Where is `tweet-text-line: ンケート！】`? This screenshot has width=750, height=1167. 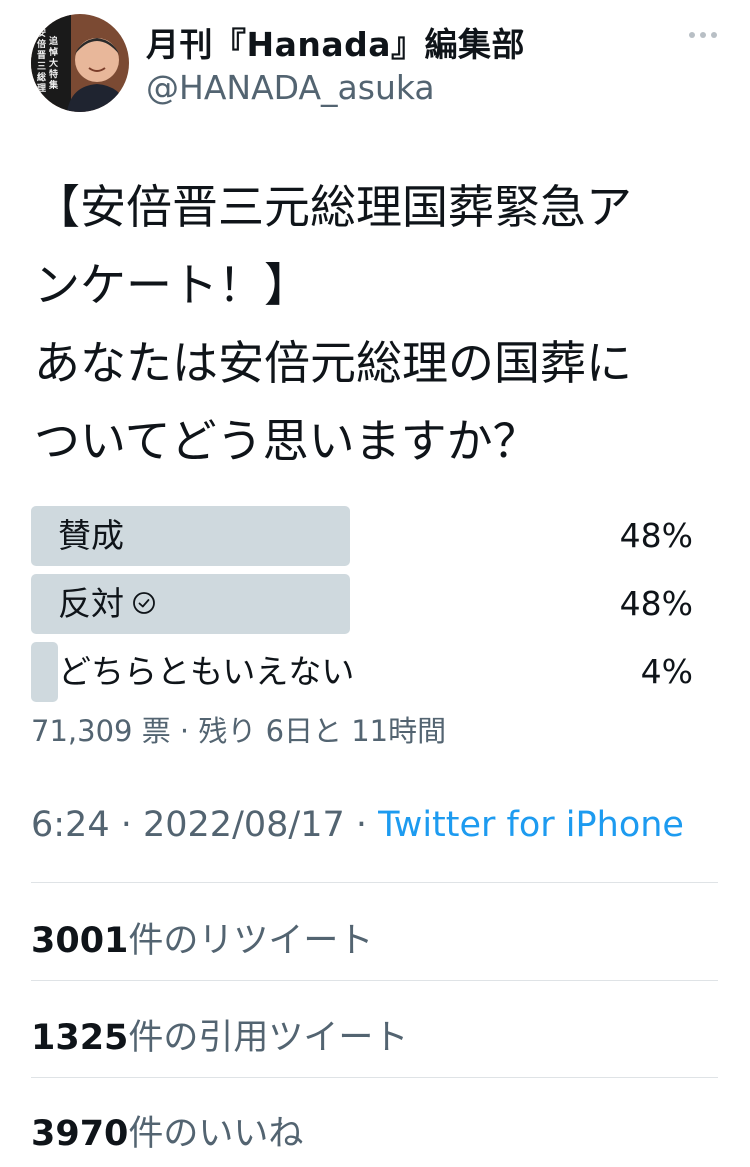 tweet-text-line: ンケート！】 is located at coordinates (172, 285).